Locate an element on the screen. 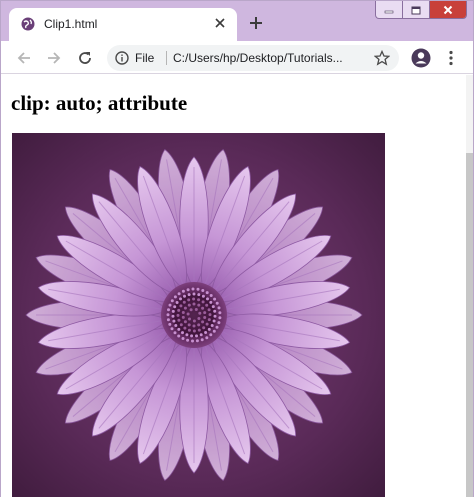 The image size is (474, 497). arrow-right-icon is located at coordinates (54, 58).